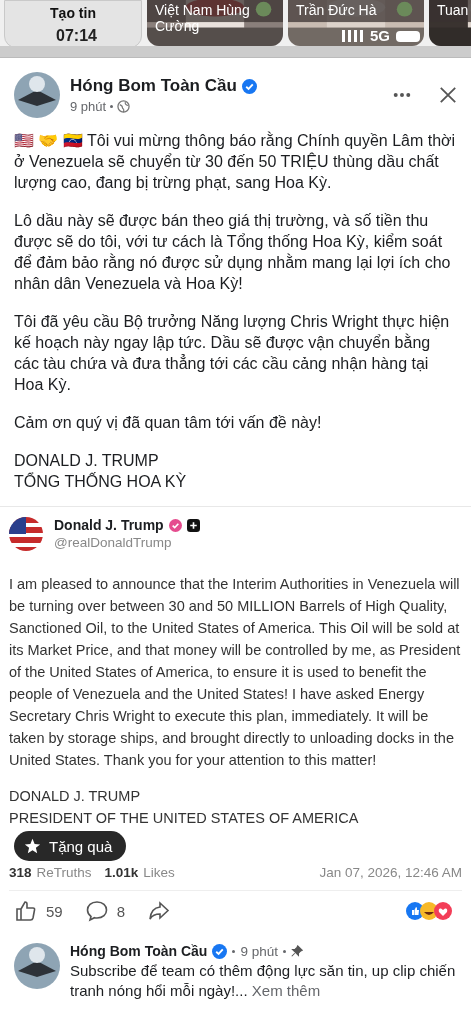  I want to click on author-name: Donald J. Trump, so click(109, 525).